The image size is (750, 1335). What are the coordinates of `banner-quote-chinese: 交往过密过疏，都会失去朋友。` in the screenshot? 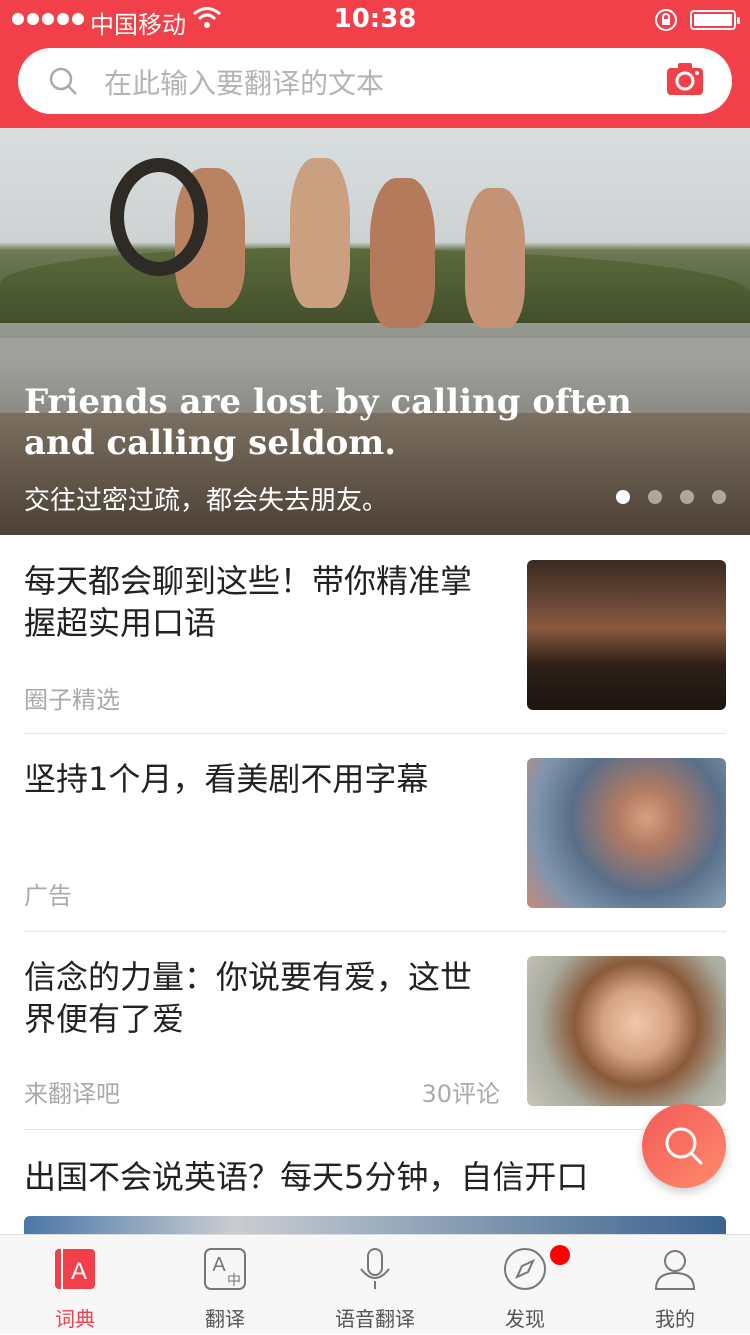 It's located at (206, 501).